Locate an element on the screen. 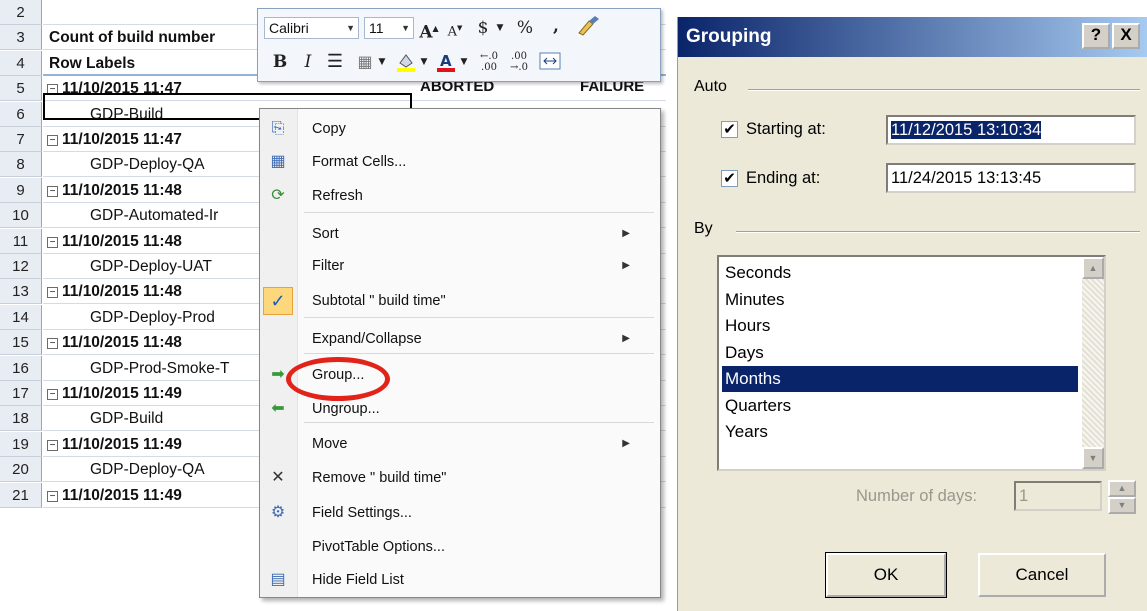 This screenshot has height=611, width=1147. menu-item-hide-field-list: ▤ Hide Field List is located at coordinates (460, 580).